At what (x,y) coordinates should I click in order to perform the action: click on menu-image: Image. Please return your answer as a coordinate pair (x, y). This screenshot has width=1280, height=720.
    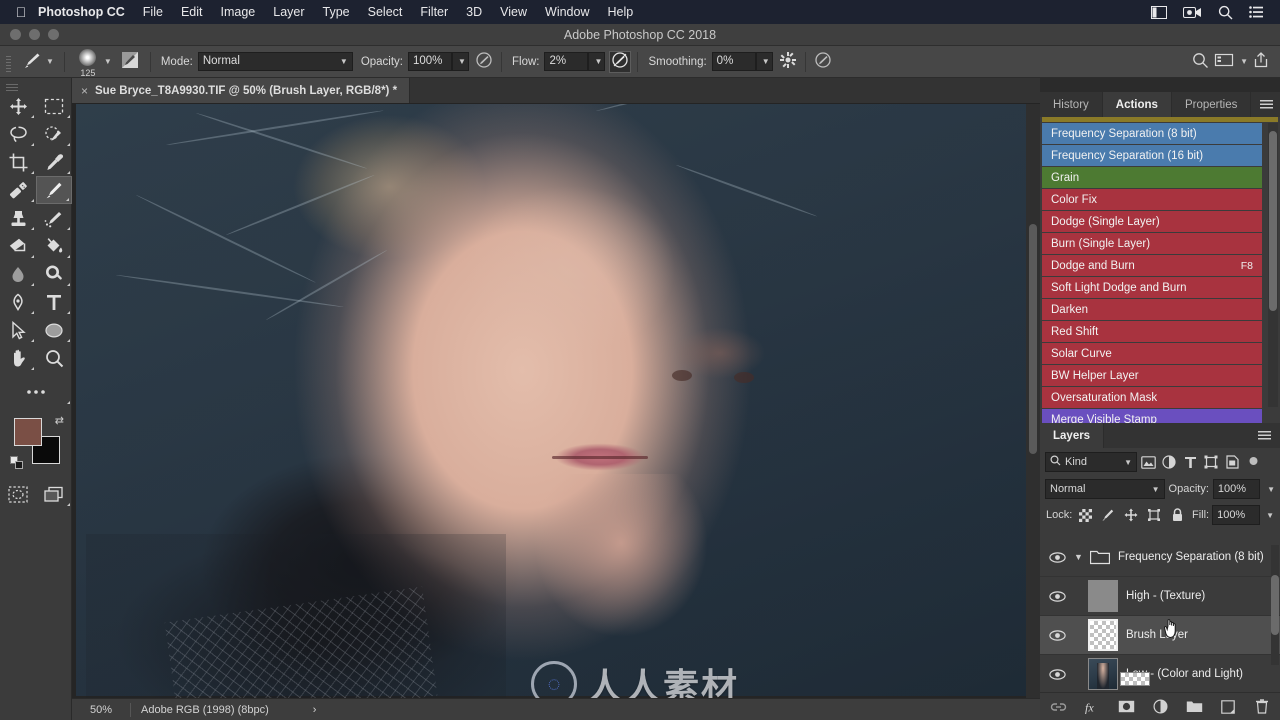
    Looking at the image, I should click on (238, 12).